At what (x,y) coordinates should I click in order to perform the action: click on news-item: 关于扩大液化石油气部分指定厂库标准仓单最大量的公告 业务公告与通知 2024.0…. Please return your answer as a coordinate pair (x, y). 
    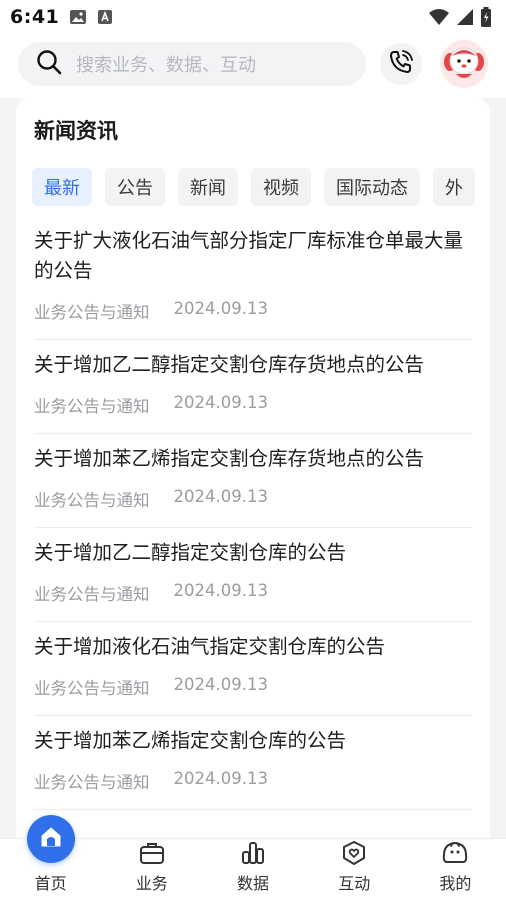
    Looking at the image, I should click on (253, 279).